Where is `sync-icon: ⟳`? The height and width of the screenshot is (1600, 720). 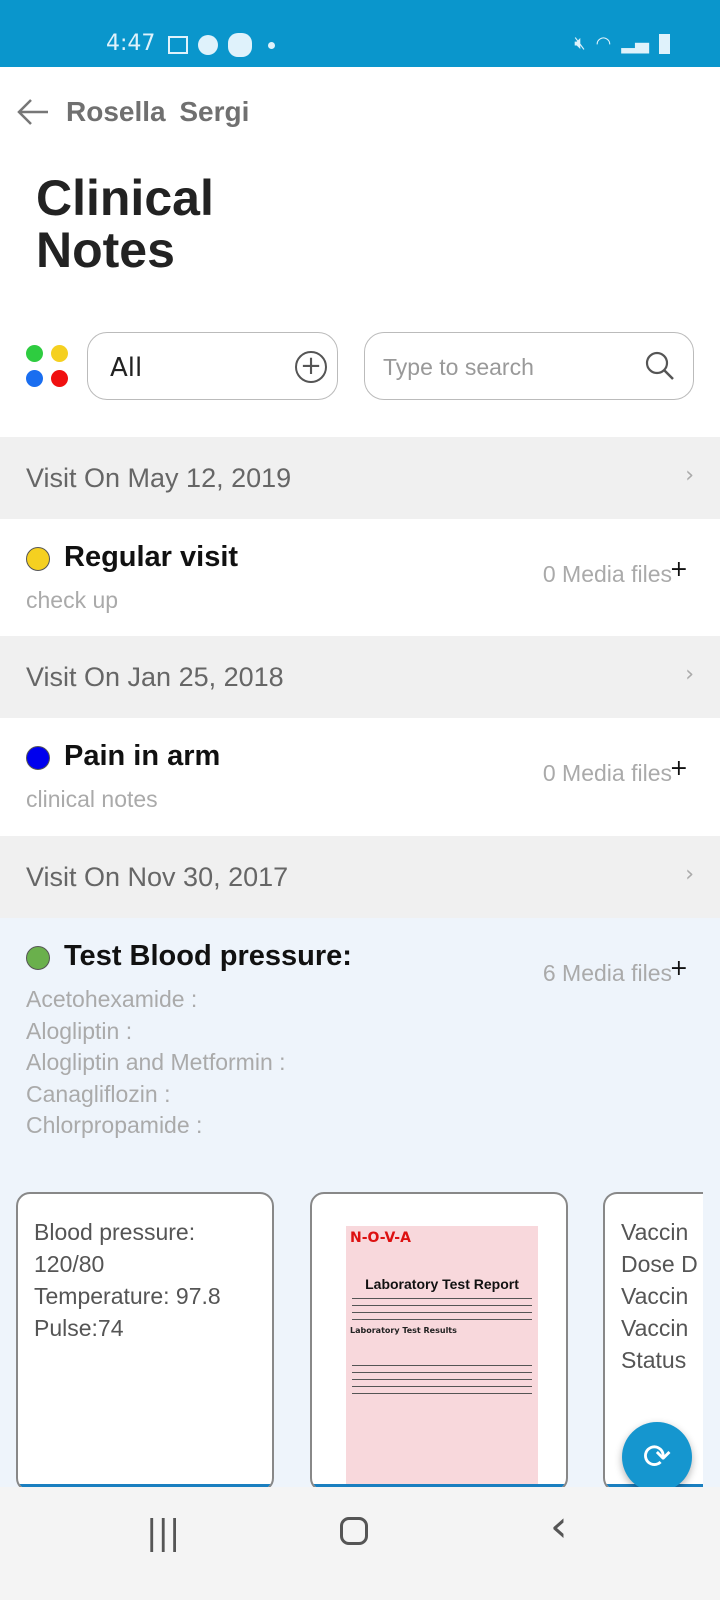 sync-icon: ⟳ is located at coordinates (657, 1457).